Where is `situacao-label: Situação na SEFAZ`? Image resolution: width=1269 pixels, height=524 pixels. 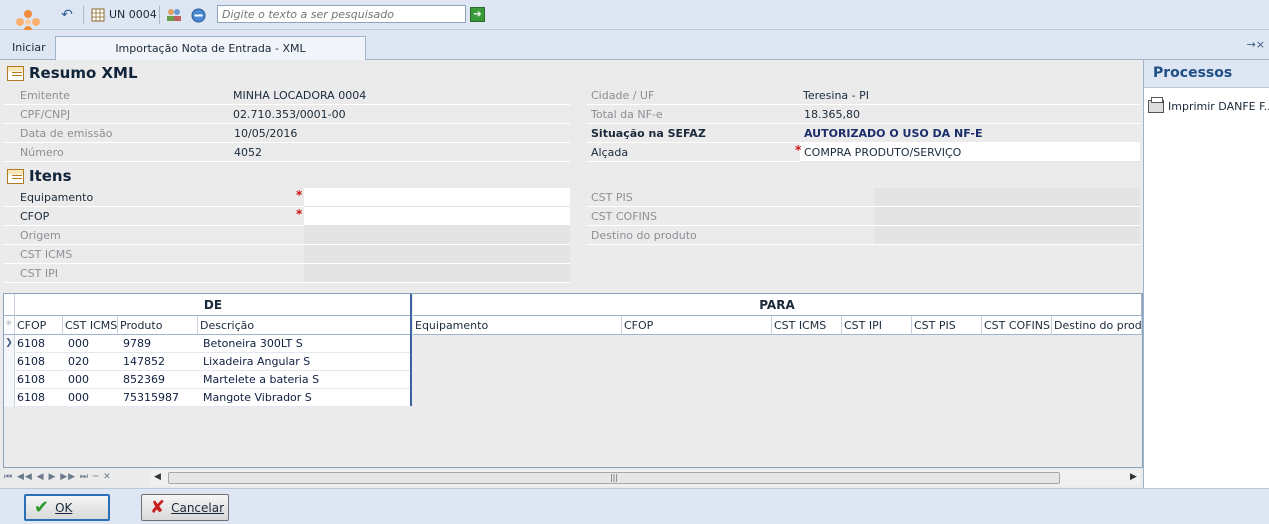 situacao-label: Situação na SEFAZ is located at coordinates (648, 133).